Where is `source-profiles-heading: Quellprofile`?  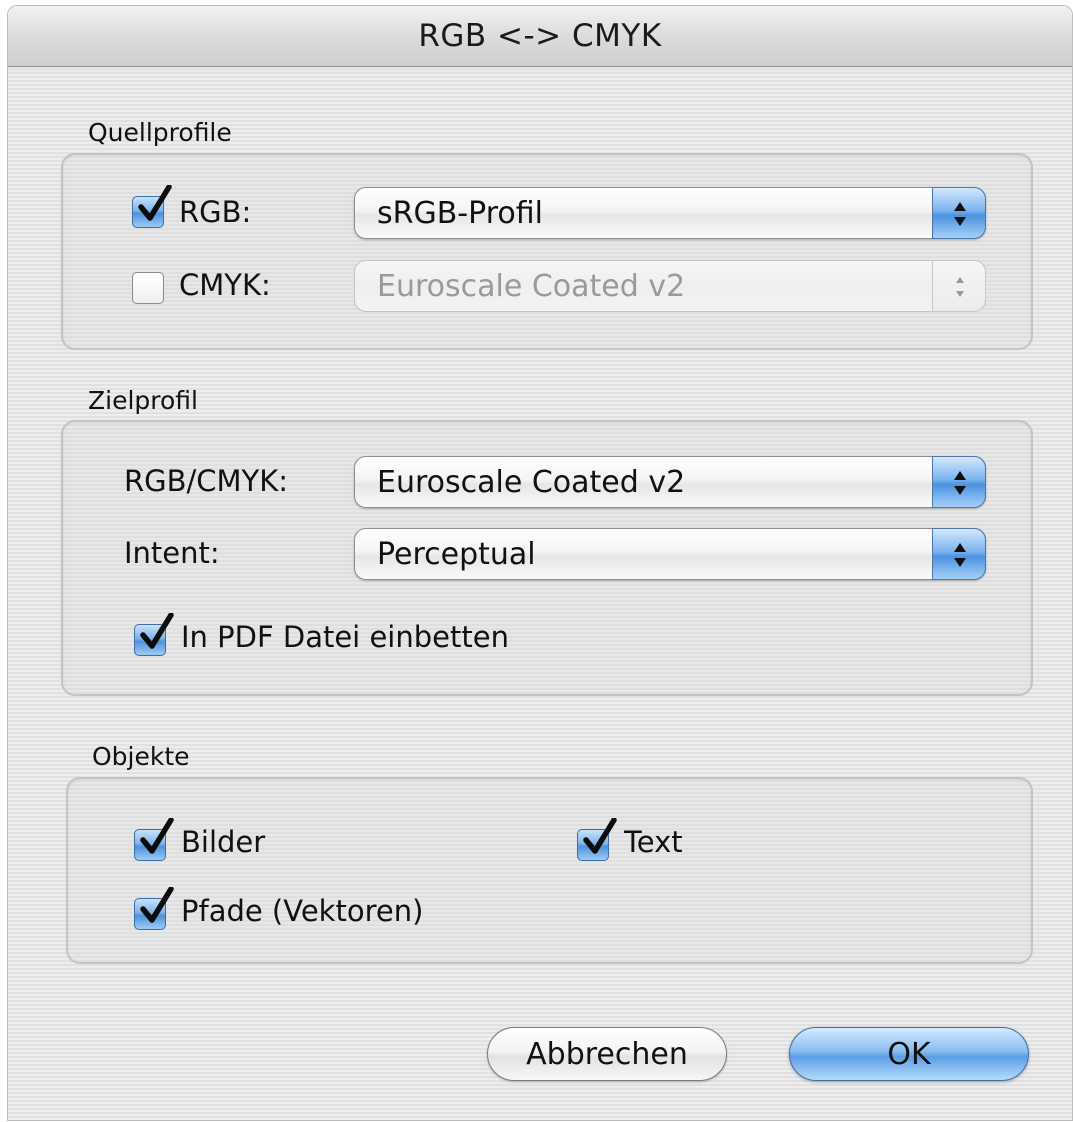
source-profiles-heading: Quellprofile is located at coordinates (160, 132).